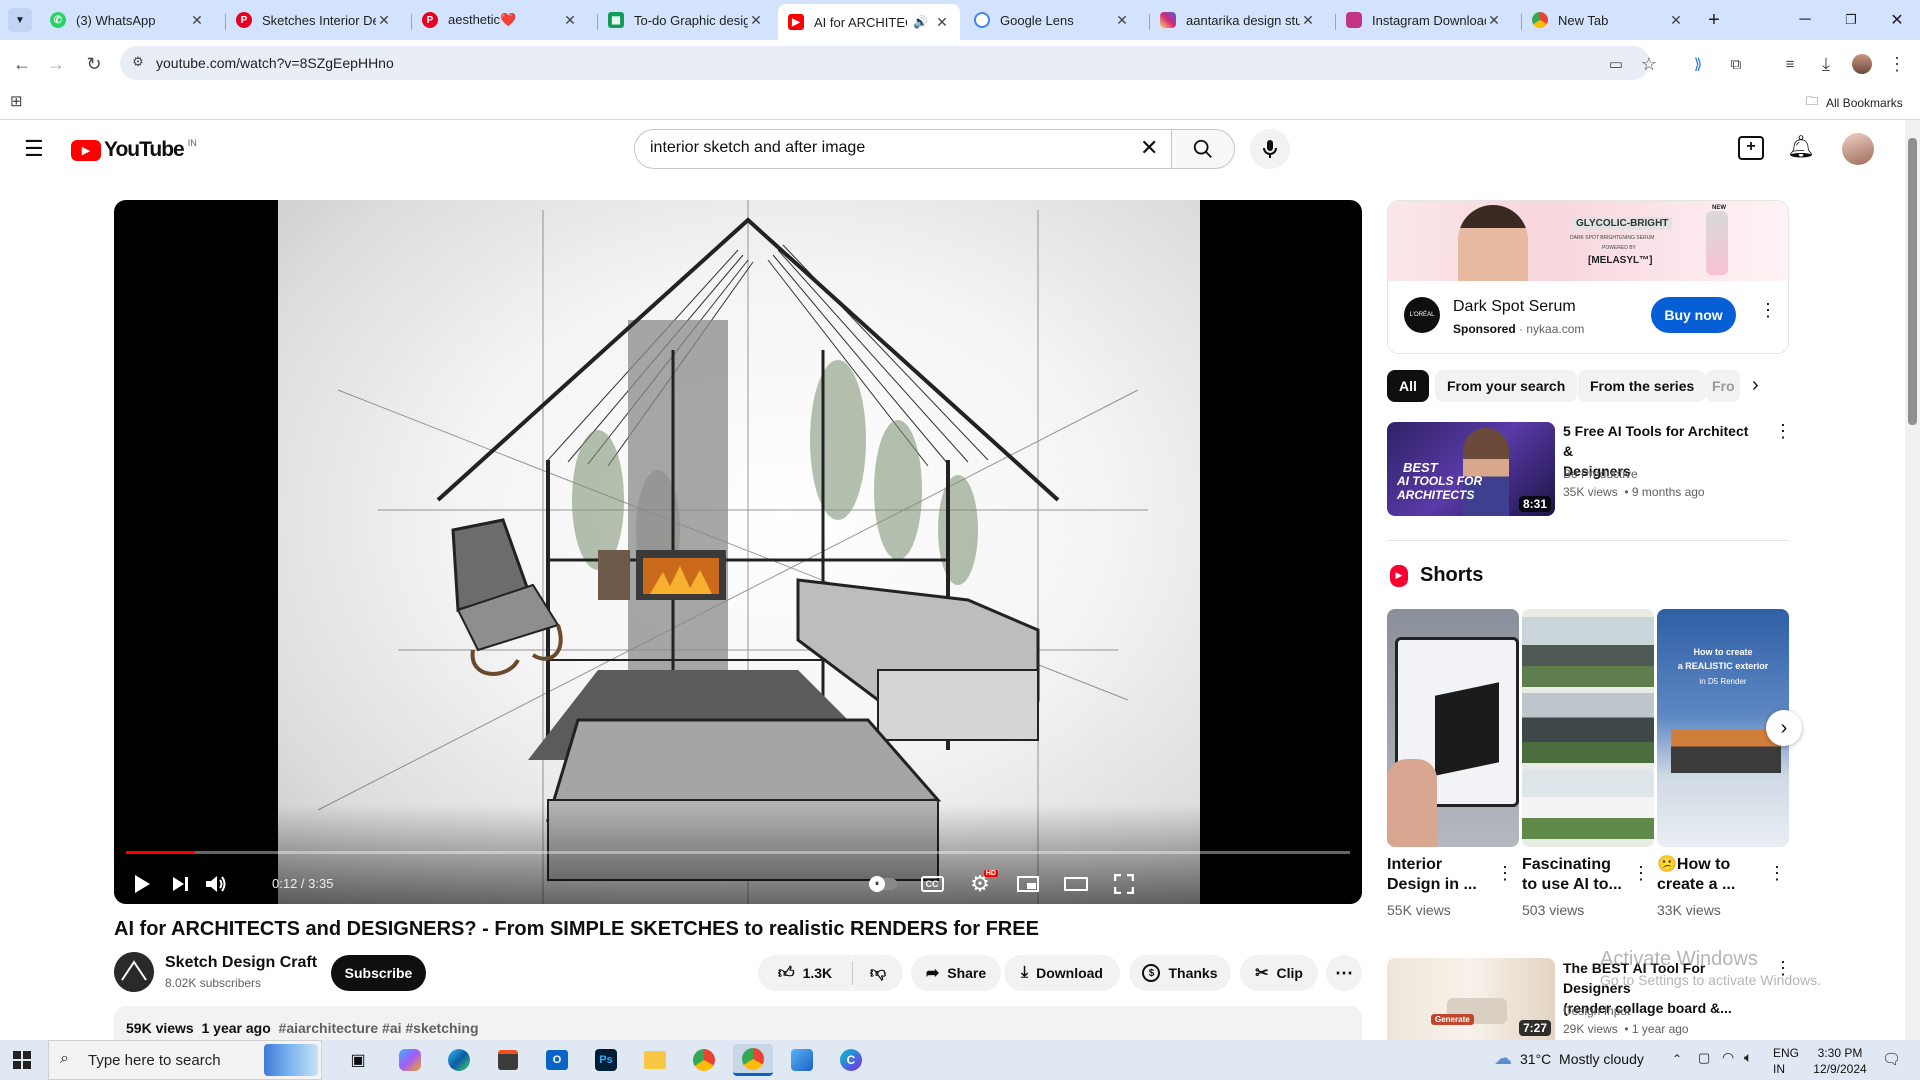 This screenshot has width=1920, height=1080. Describe the element at coordinates (508, 1060) in the screenshot. I see `microsoft-store-icon` at that location.